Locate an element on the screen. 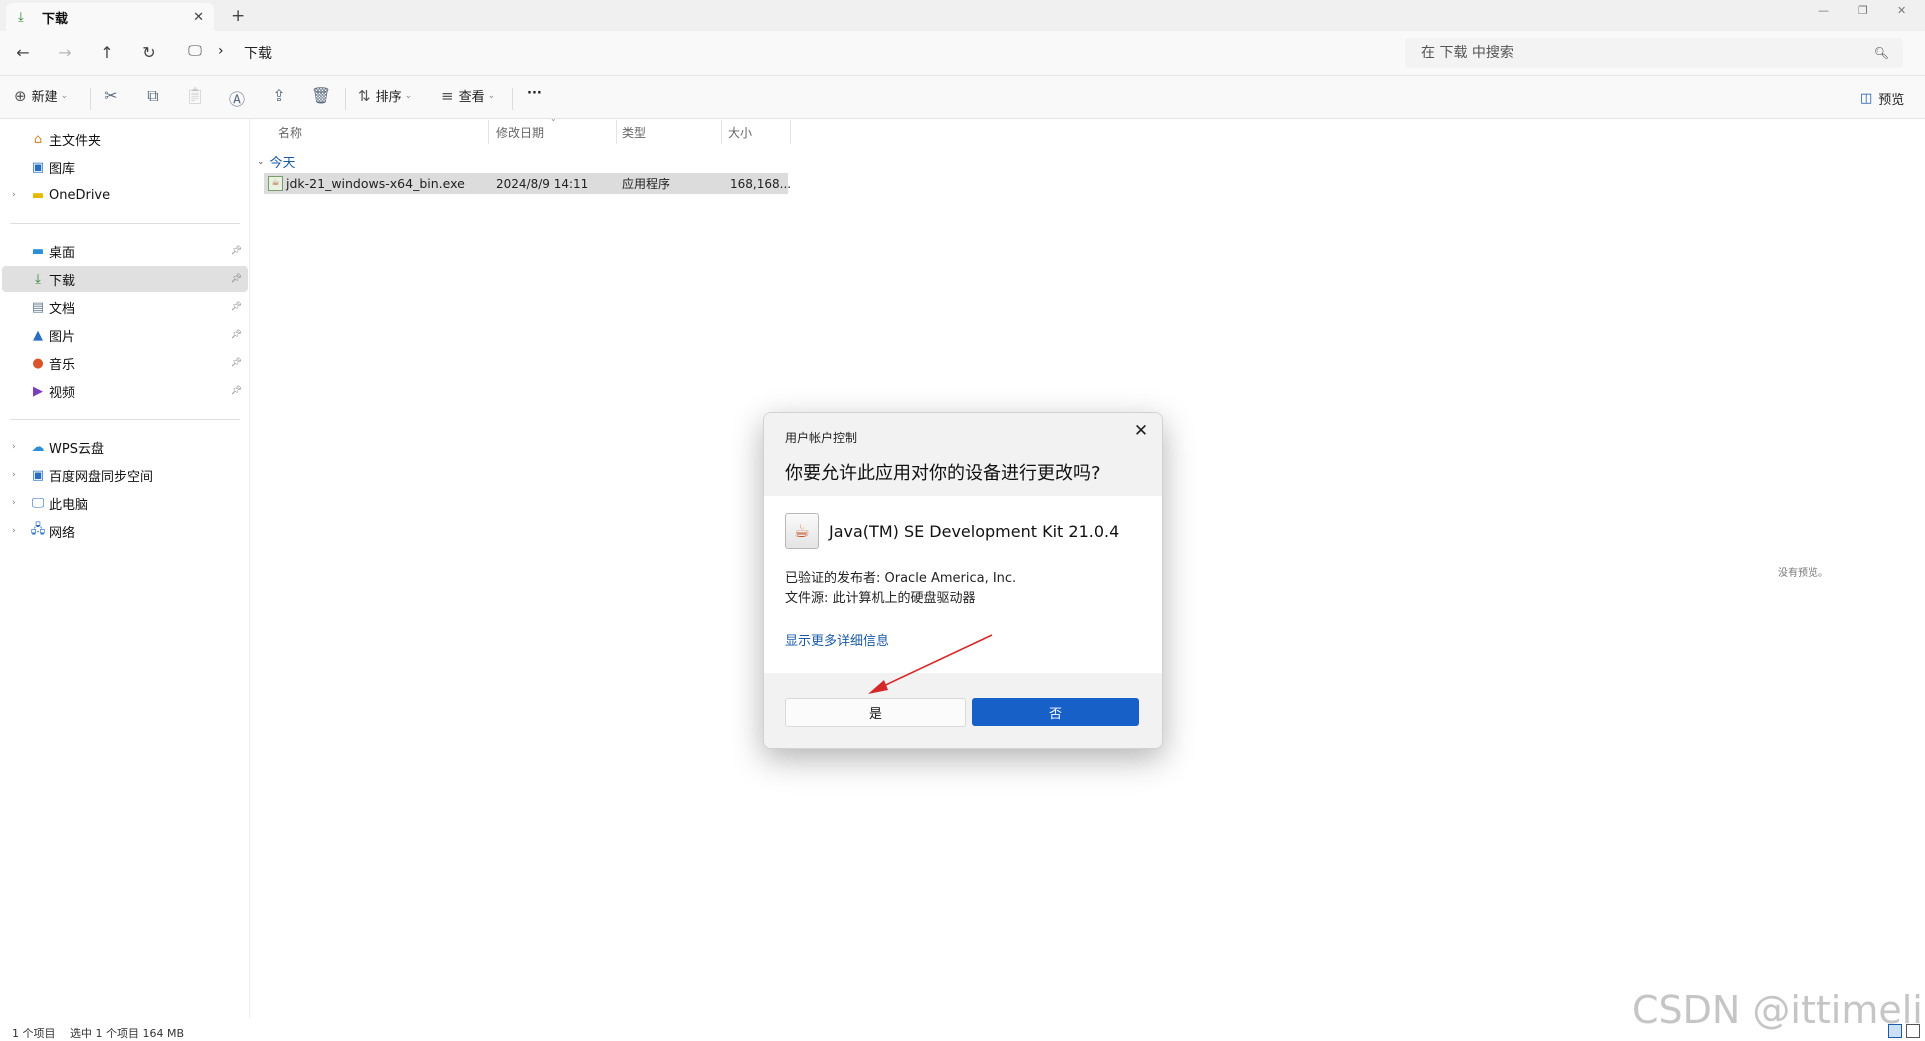 The width and height of the screenshot is (1925, 1041). no-preview-text: 没有预览。 is located at coordinates (1803, 573).